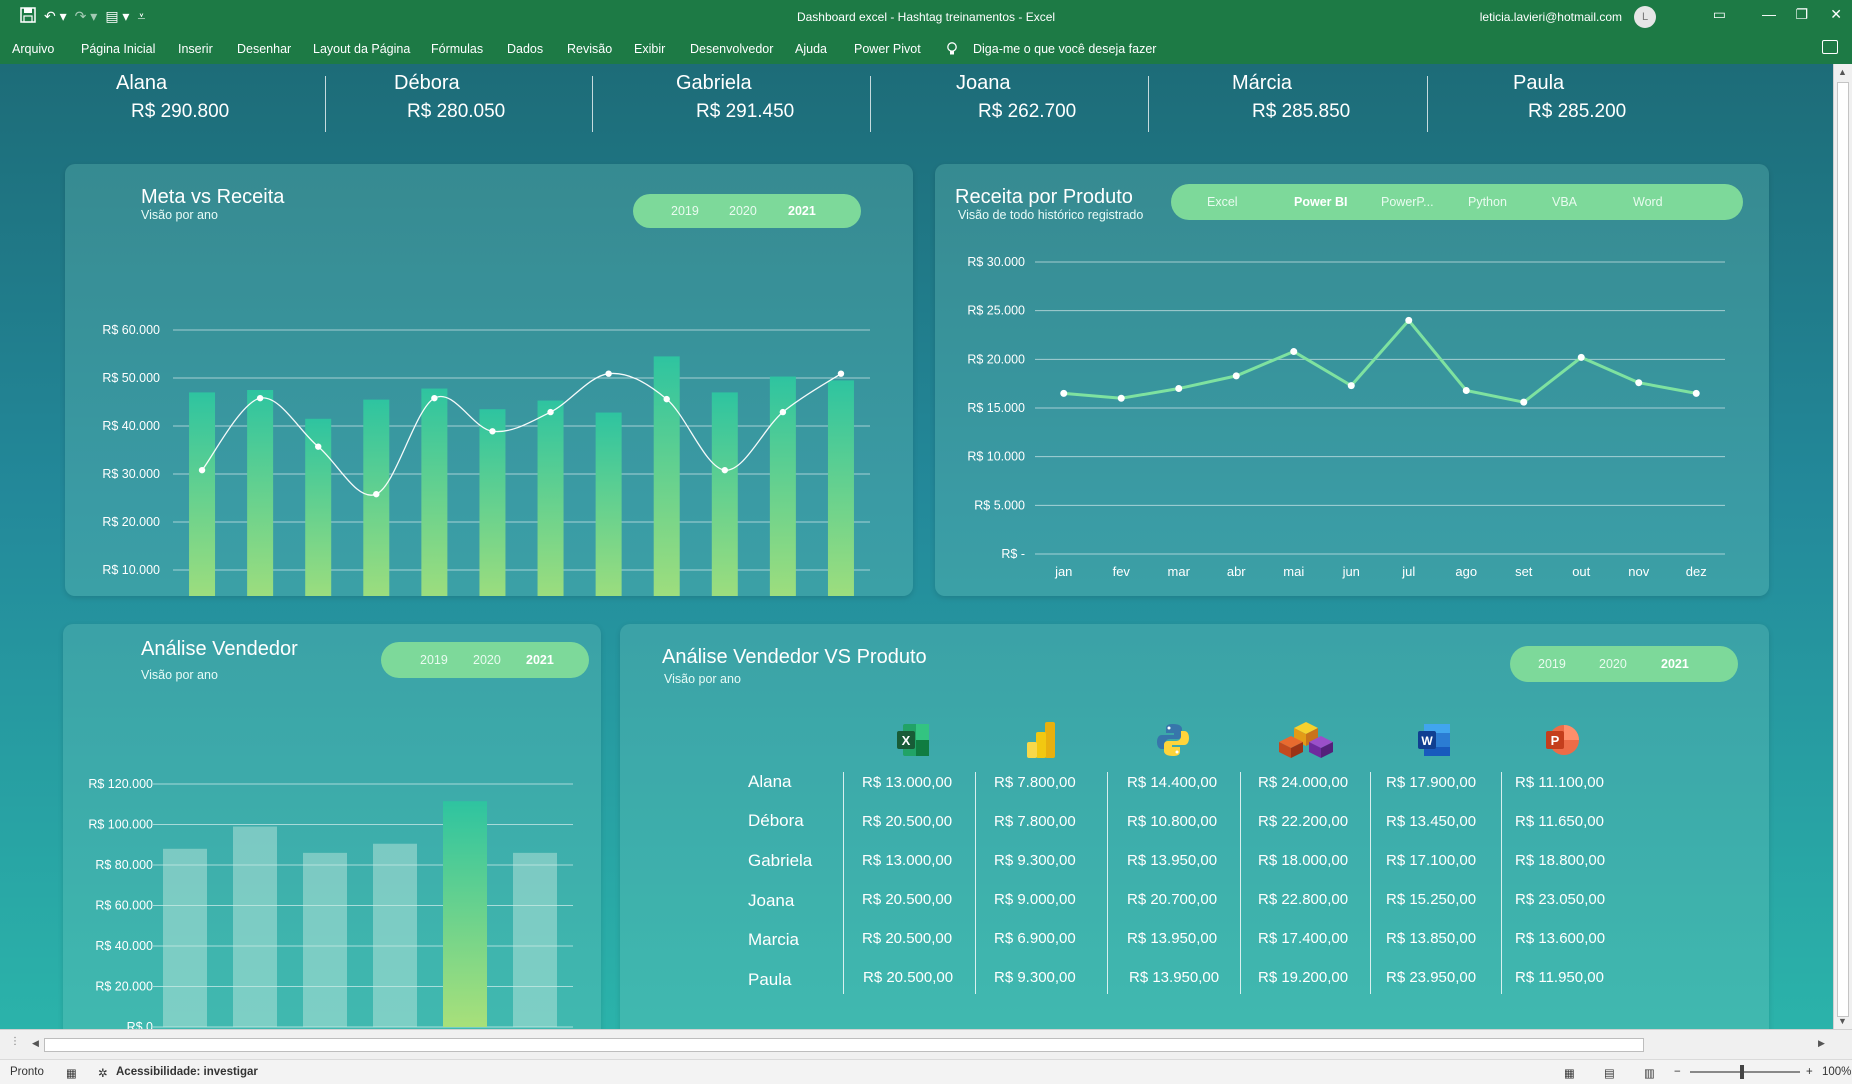  Describe the element at coordinates (457, 49) in the screenshot. I see `tab-formulas: Fórmulas` at that location.